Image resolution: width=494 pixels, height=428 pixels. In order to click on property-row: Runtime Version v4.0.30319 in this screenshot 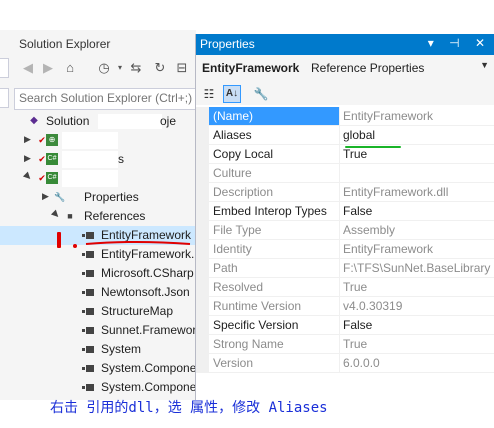, I will do `click(345, 306)`.